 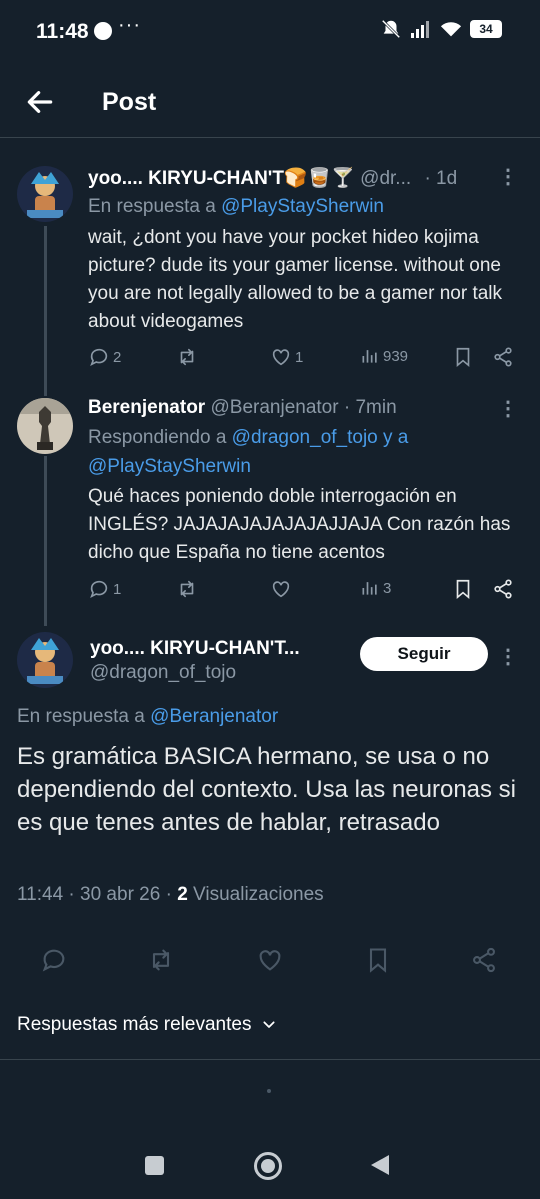 I want to click on back-arrow-icon, so click(x=40, y=102).